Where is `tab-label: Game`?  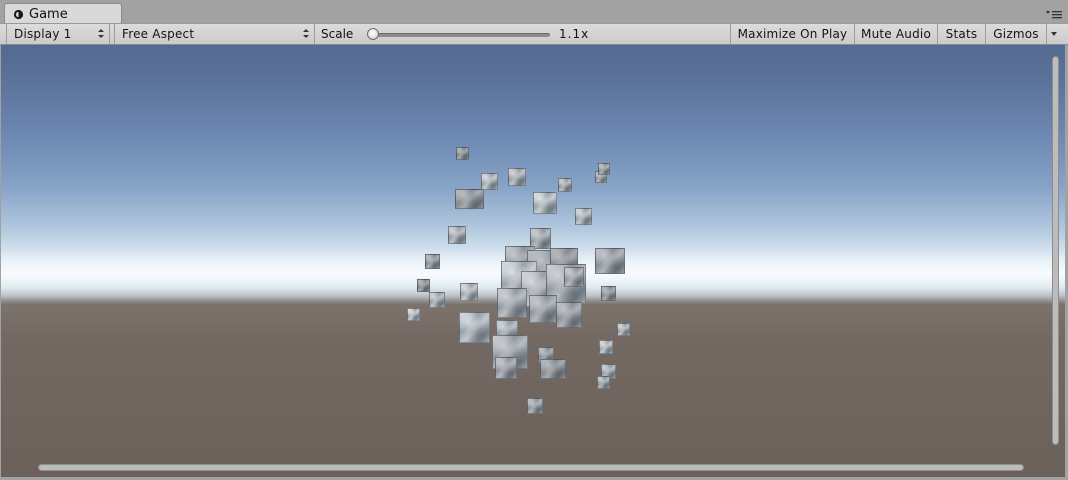
tab-label: Game is located at coordinates (48, 14).